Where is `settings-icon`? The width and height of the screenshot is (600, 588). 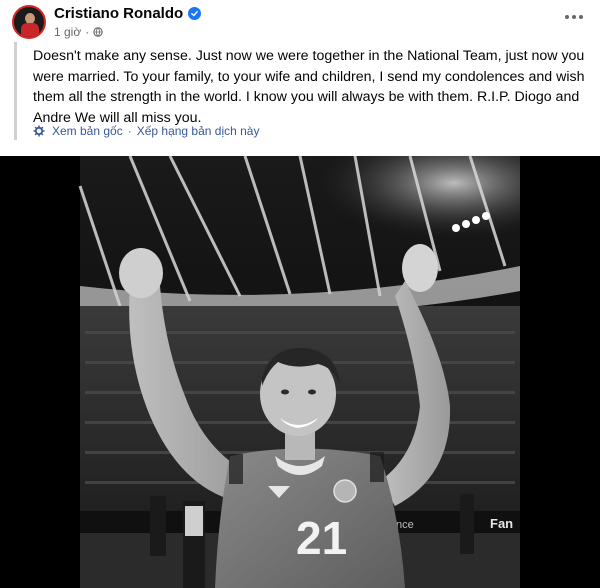
settings-icon is located at coordinates (39, 131).